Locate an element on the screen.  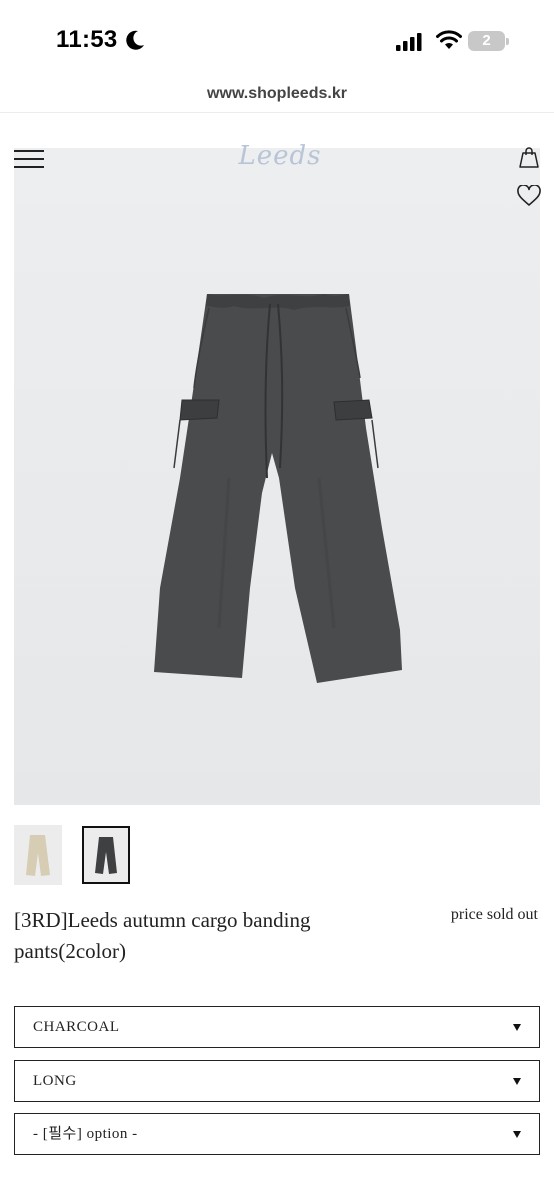
battery-icon: 2 is located at coordinates (489, 41).